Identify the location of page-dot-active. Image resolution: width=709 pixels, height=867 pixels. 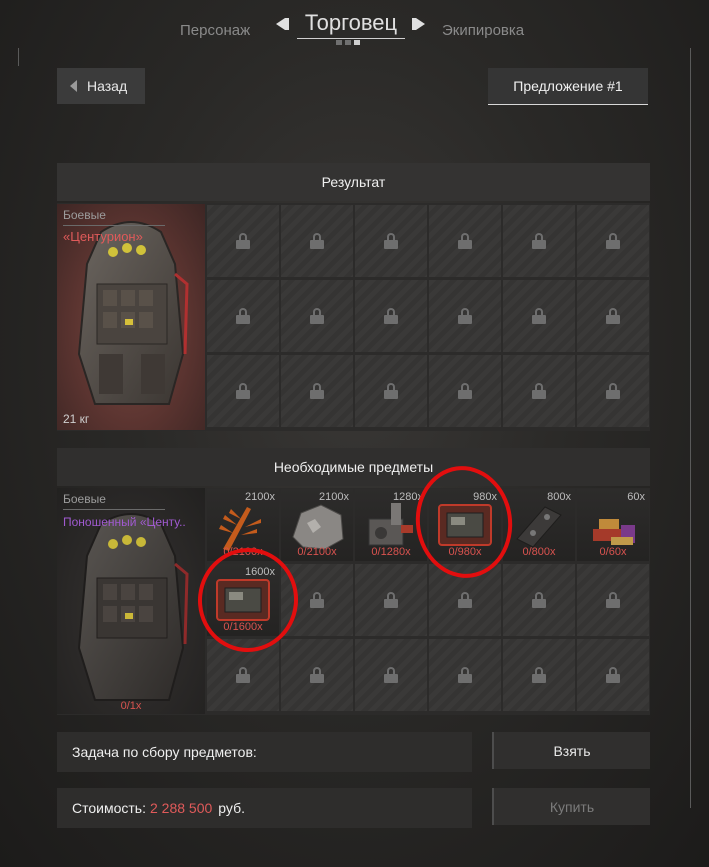
(357, 42).